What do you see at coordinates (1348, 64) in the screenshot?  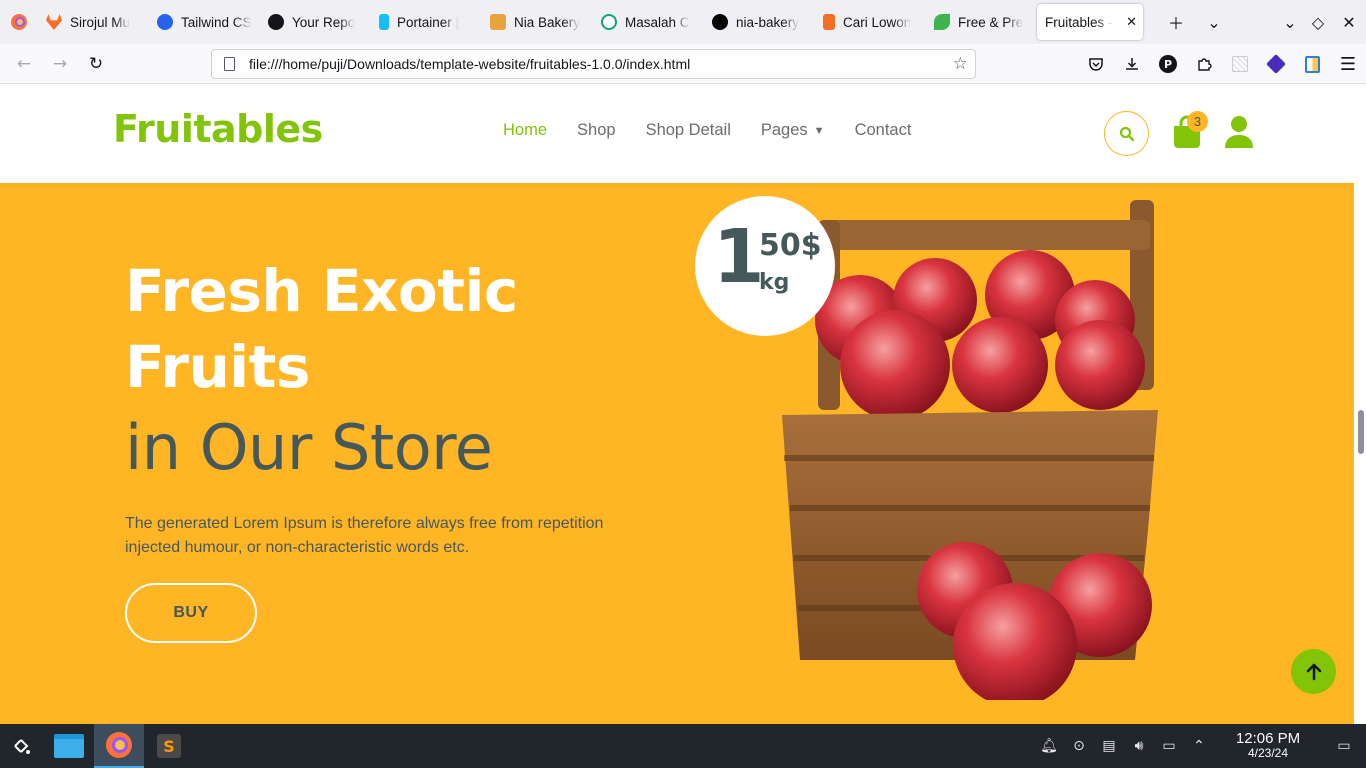 I see `hamburger-menu-icon: ☰` at bounding box center [1348, 64].